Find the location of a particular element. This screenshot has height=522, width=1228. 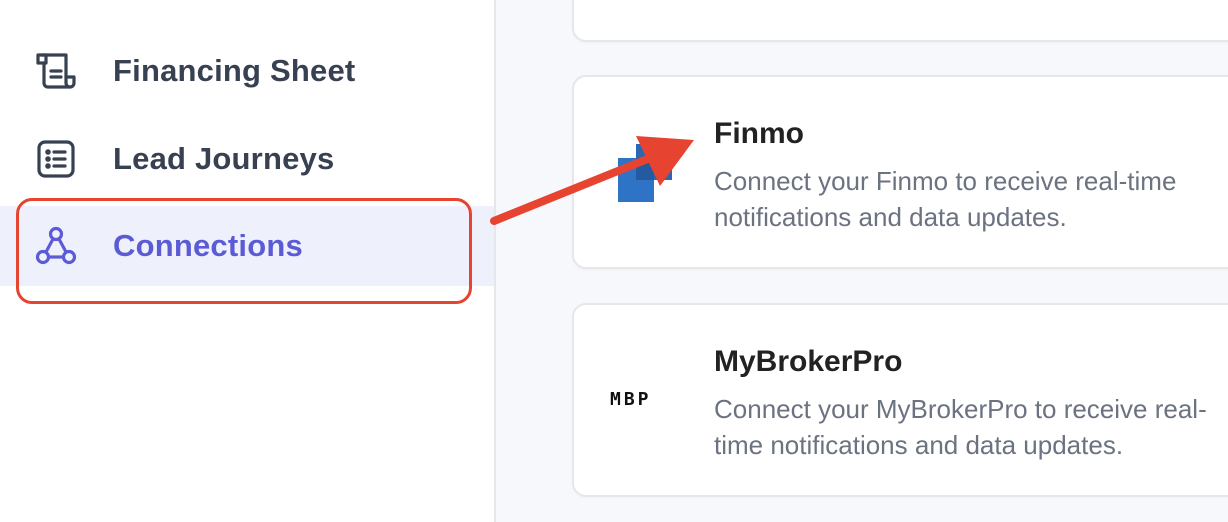

mybrokerpro-logo: MBP is located at coordinates (631, 399).